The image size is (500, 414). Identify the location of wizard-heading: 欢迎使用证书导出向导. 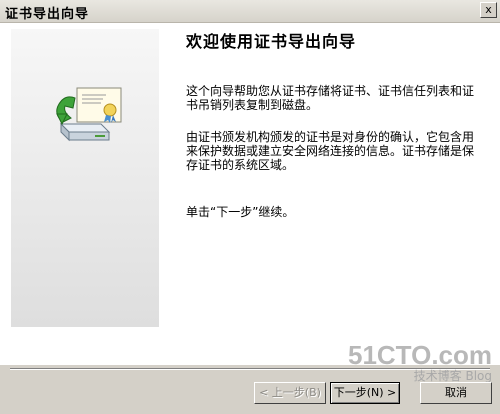
(271, 41).